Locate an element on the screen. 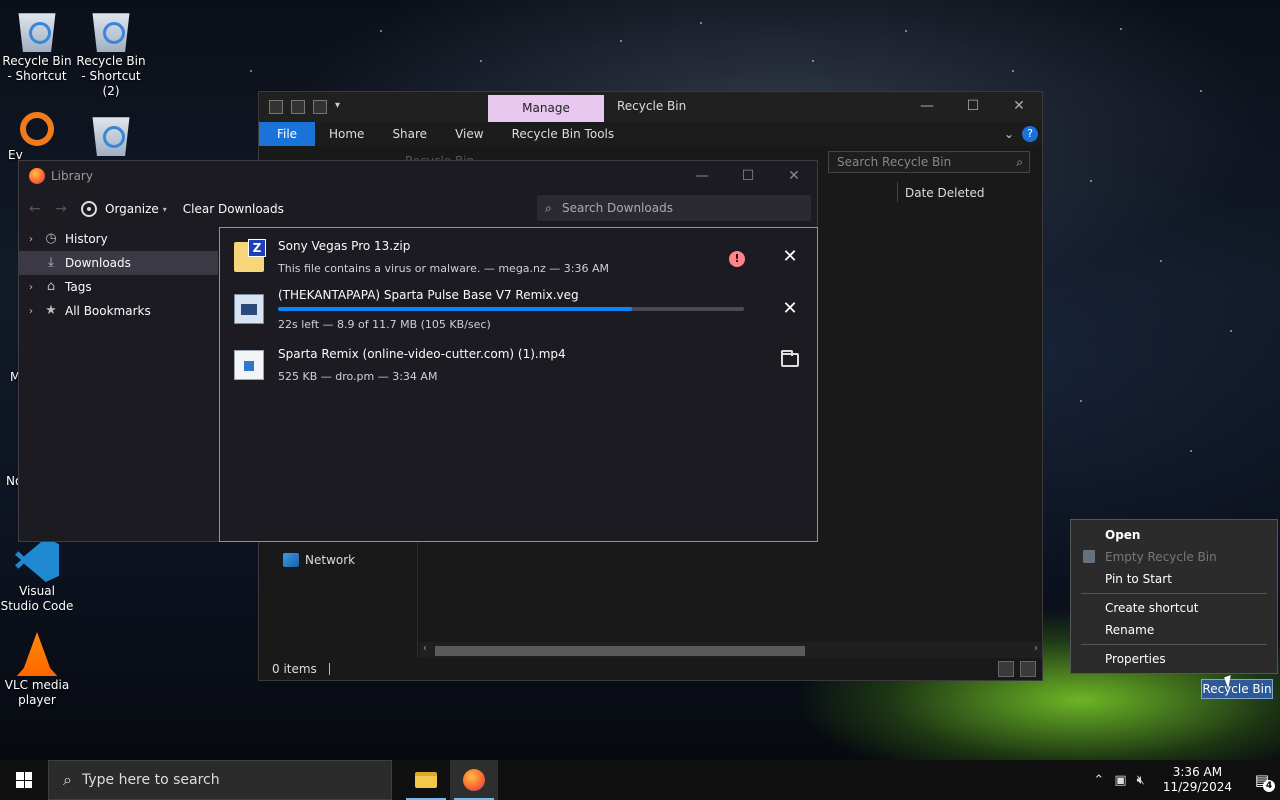  nav-item-label: Network is located at coordinates (330, 560).